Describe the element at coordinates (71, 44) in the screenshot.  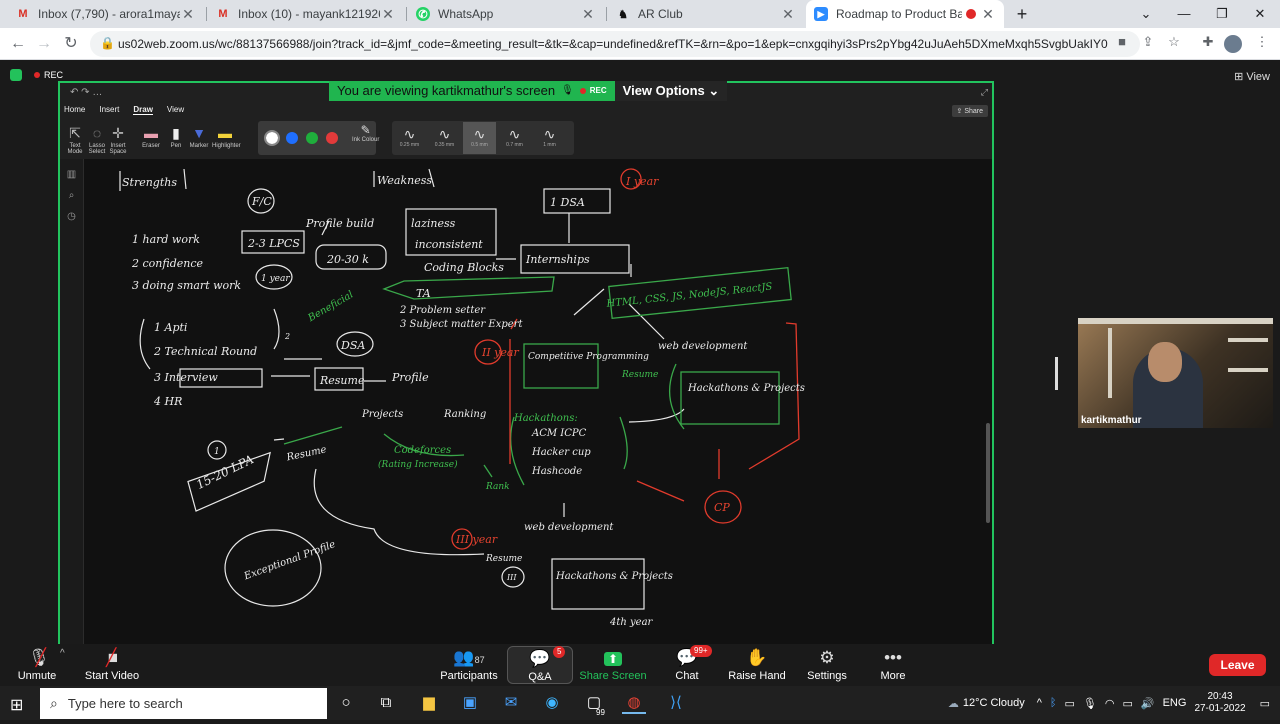
I see `reload-icon: ↻` at that location.